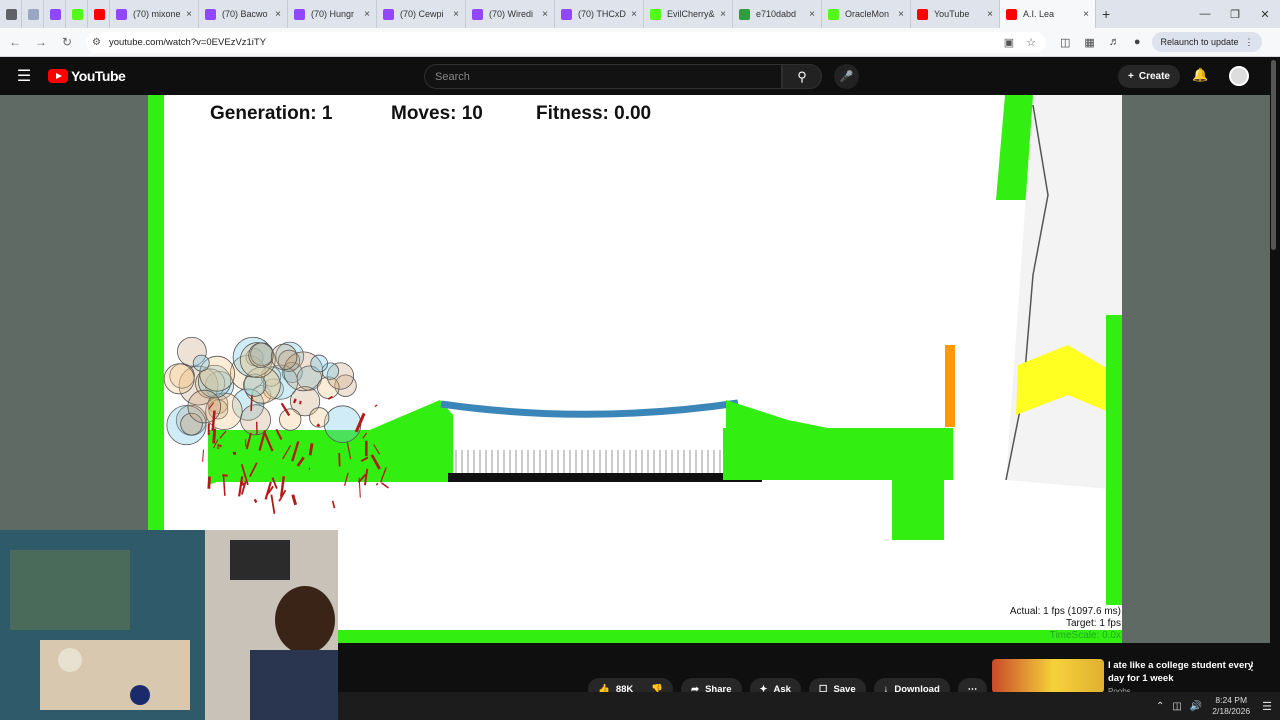  What do you see at coordinates (1048, 14) in the screenshot?
I see `browser-tab: A.I. Lea ×` at bounding box center [1048, 14].